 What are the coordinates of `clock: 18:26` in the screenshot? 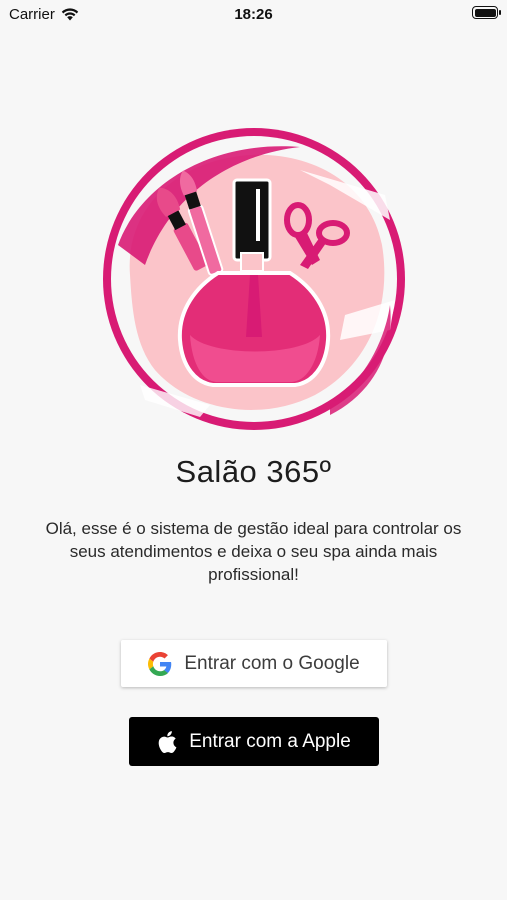 It's located at (253, 14).